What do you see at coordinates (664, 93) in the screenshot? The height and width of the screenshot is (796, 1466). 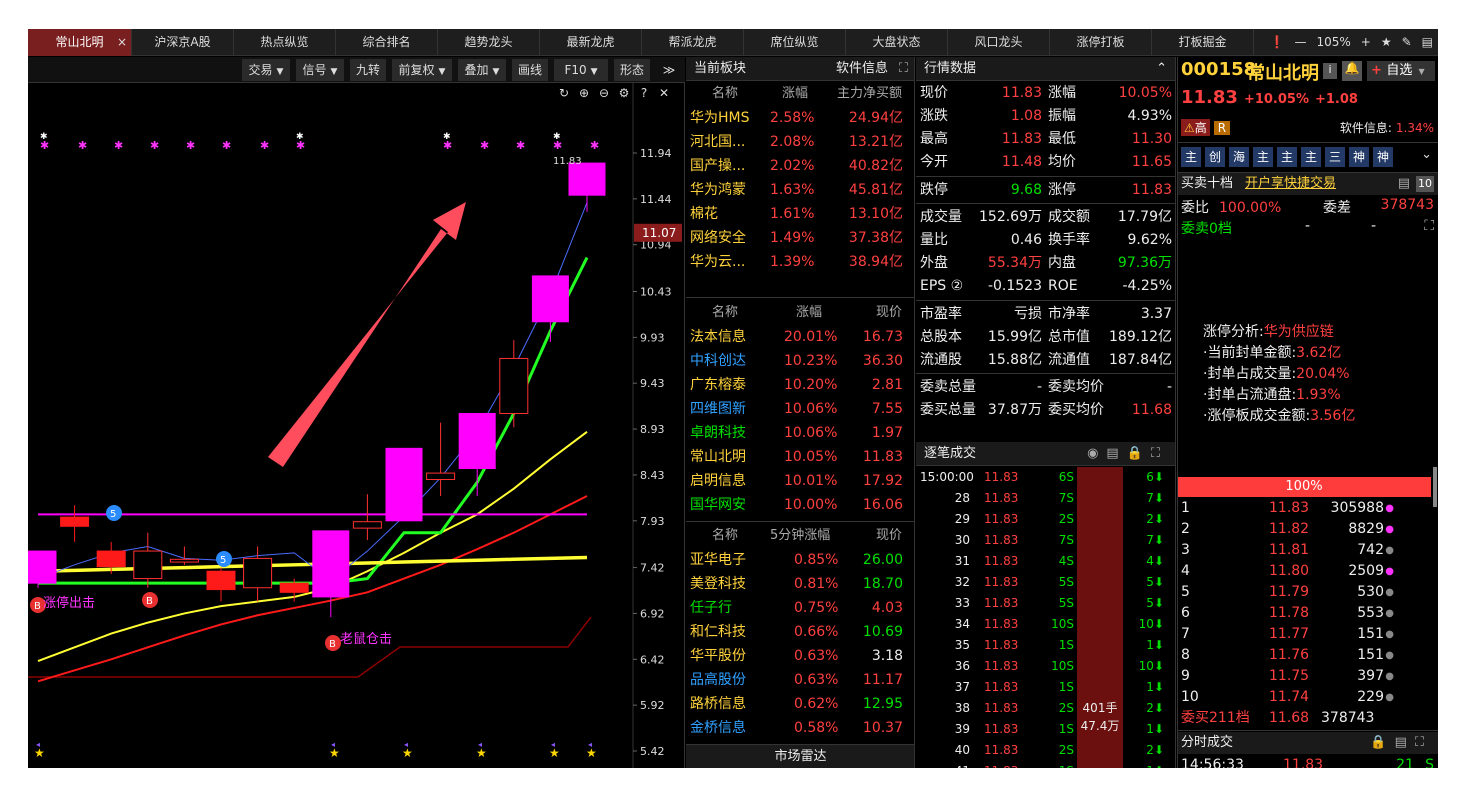 I see `close-icon: ✕` at bounding box center [664, 93].